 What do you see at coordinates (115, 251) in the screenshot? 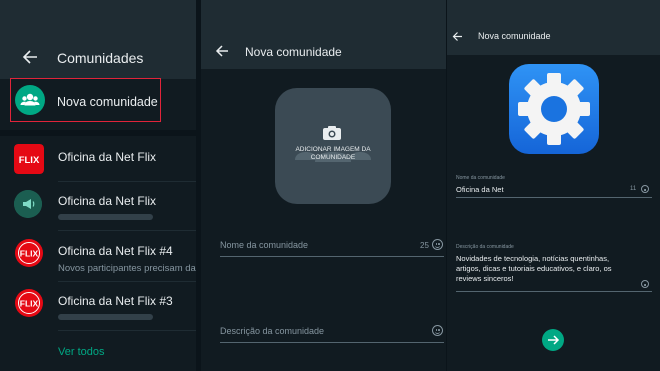
I see `community-title: Oficina da Net Flix #4` at bounding box center [115, 251].